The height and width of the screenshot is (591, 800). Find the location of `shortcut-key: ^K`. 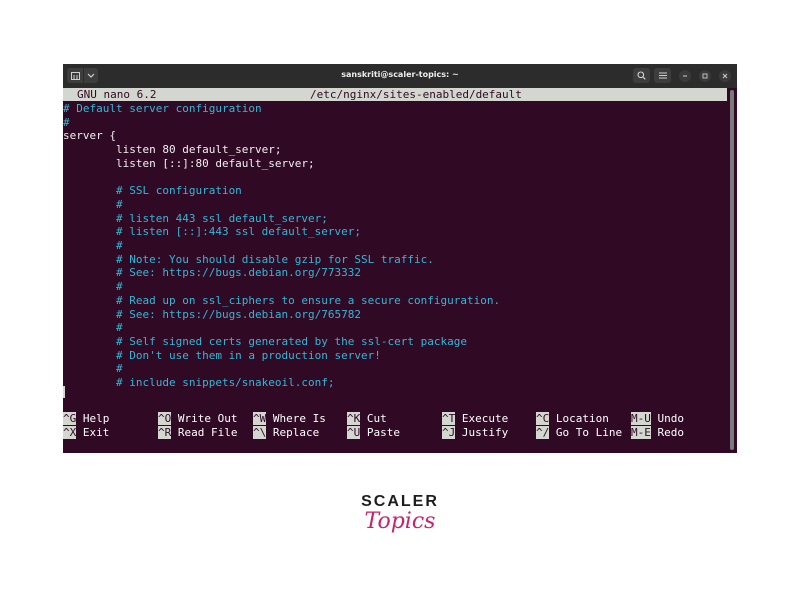

shortcut-key: ^K is located at coordinates (354, 418).